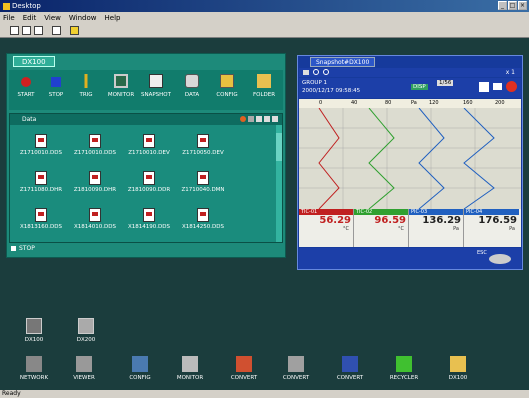 The width and height of the screenshot is (529, 398). I want to click on channel-value: 96.59, so click(390, 220).